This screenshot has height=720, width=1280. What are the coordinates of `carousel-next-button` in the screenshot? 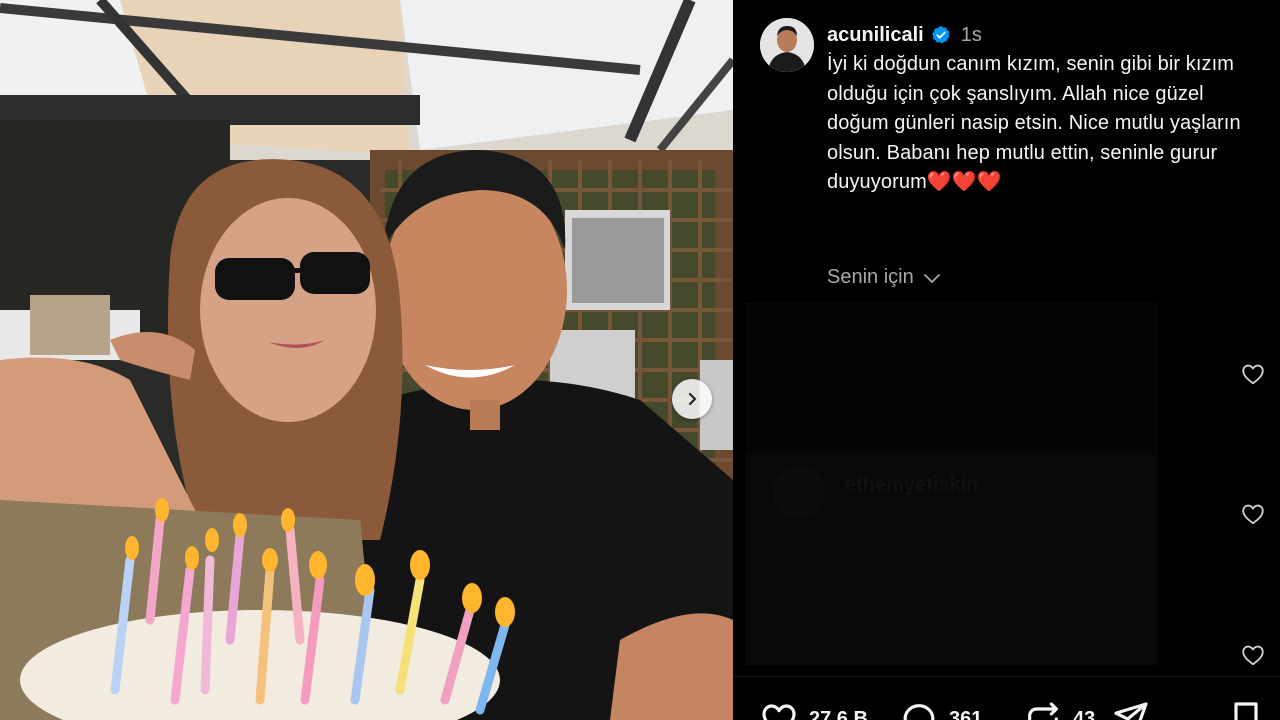 It's located at (692, 399).